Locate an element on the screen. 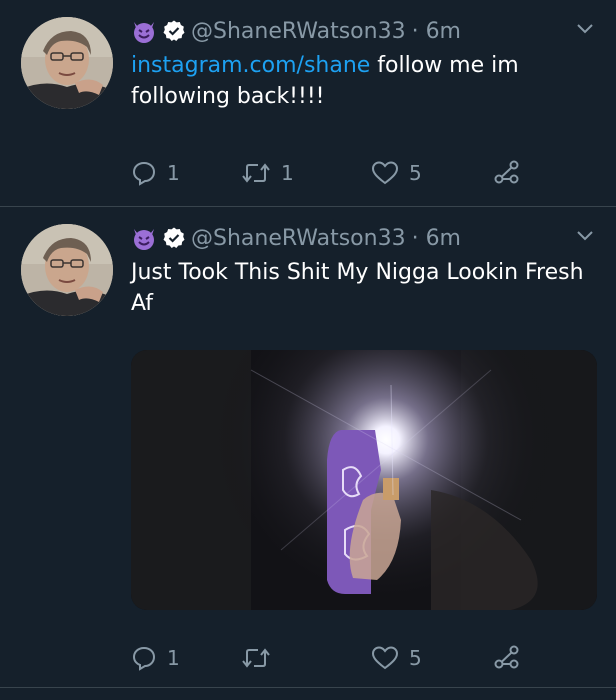 This screenshot has height=700, width=616. retweet-button: 1 is located at coordinates (267, 173).